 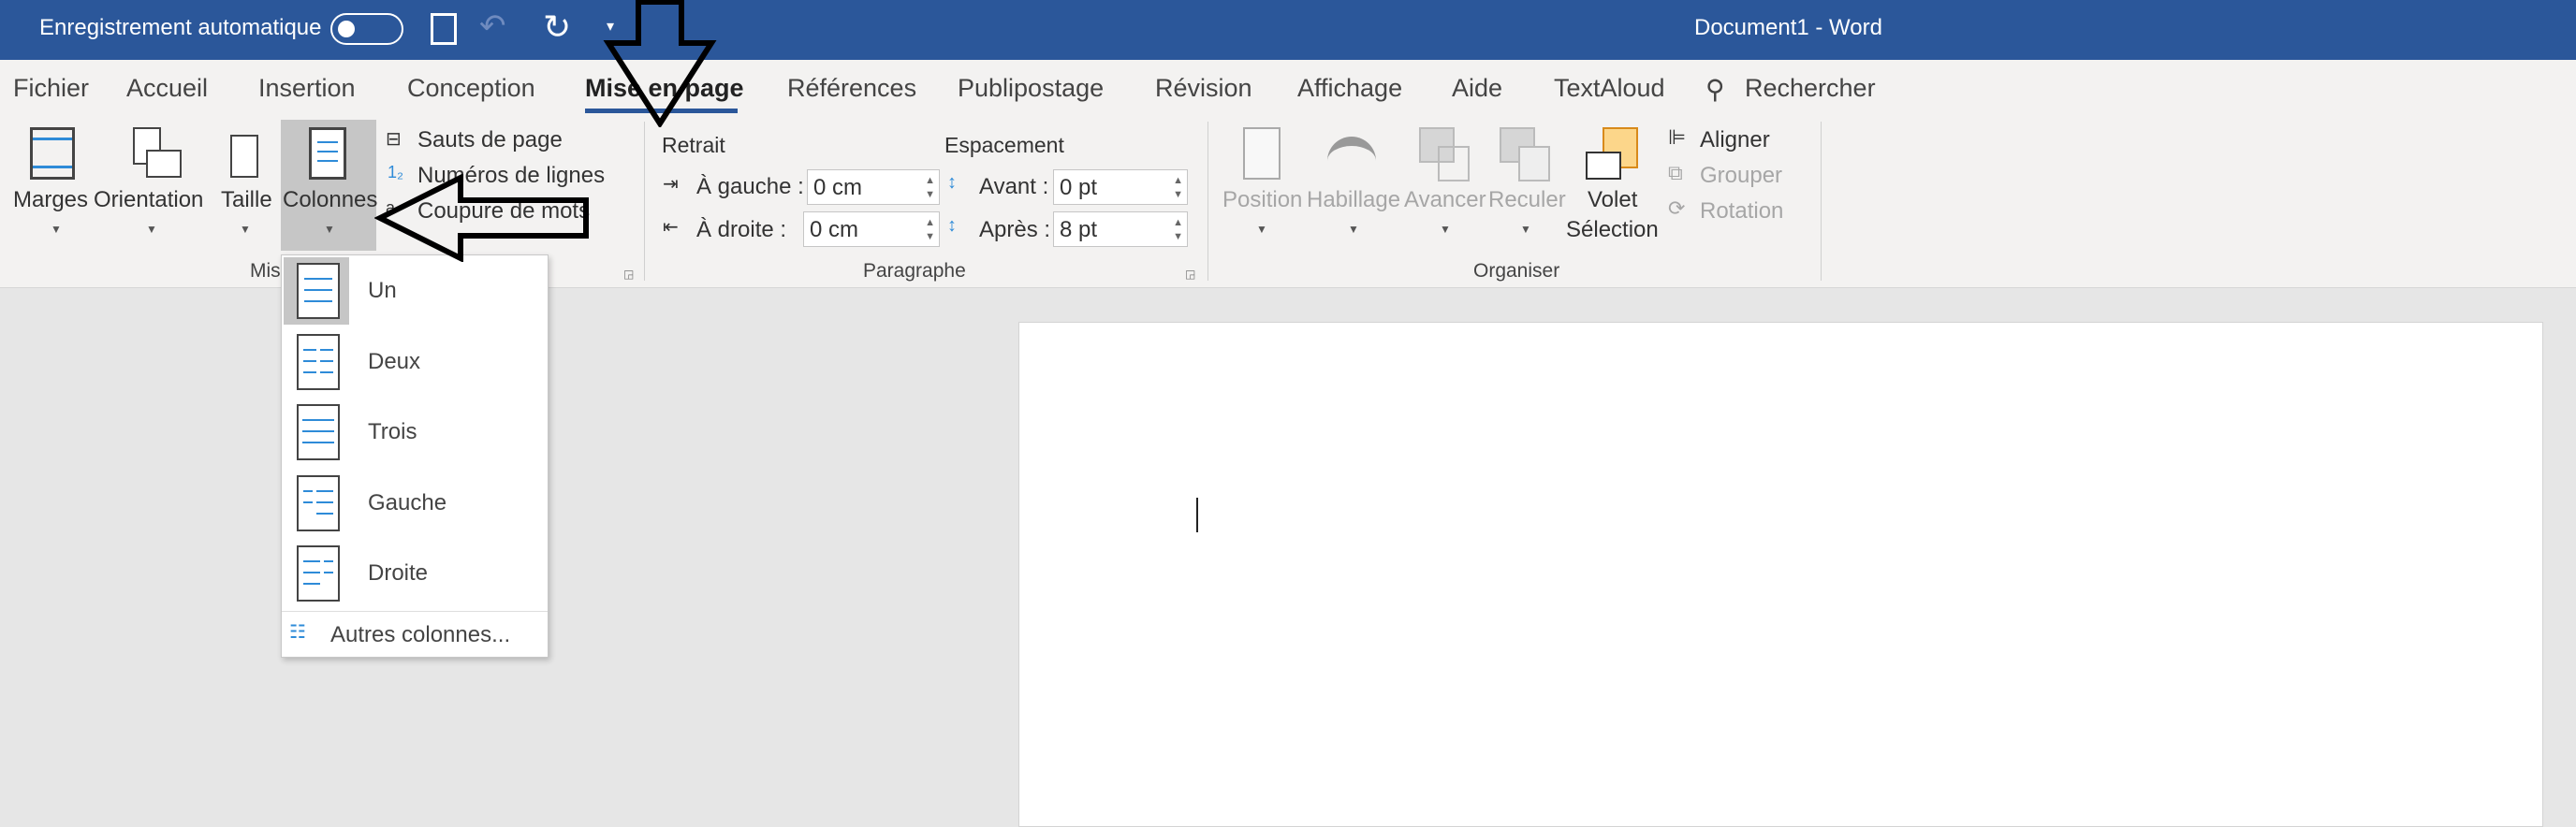 What do you see at coordinates (493, 26) in the screenshot?
I see `undo-icon: ↶` at bounding box center [493, 26].